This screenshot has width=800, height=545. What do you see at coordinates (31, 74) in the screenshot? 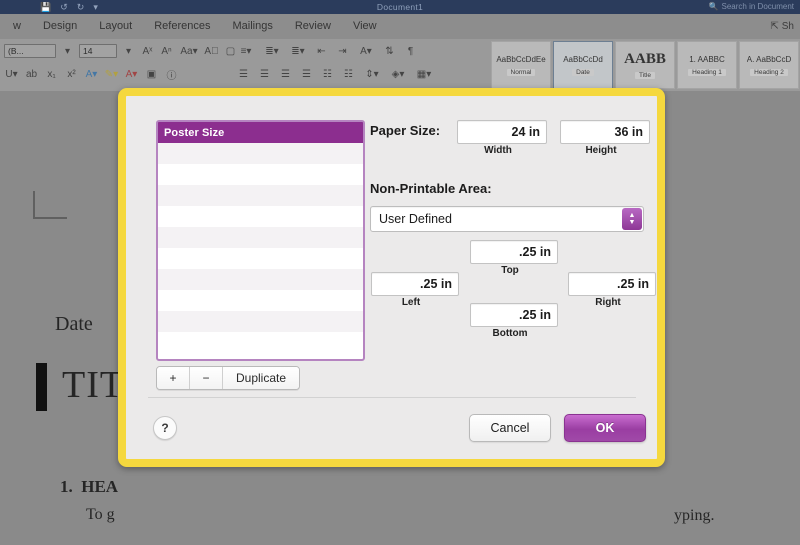
I see `strikethrough-icon: ab` at bounding box center [31, 74].